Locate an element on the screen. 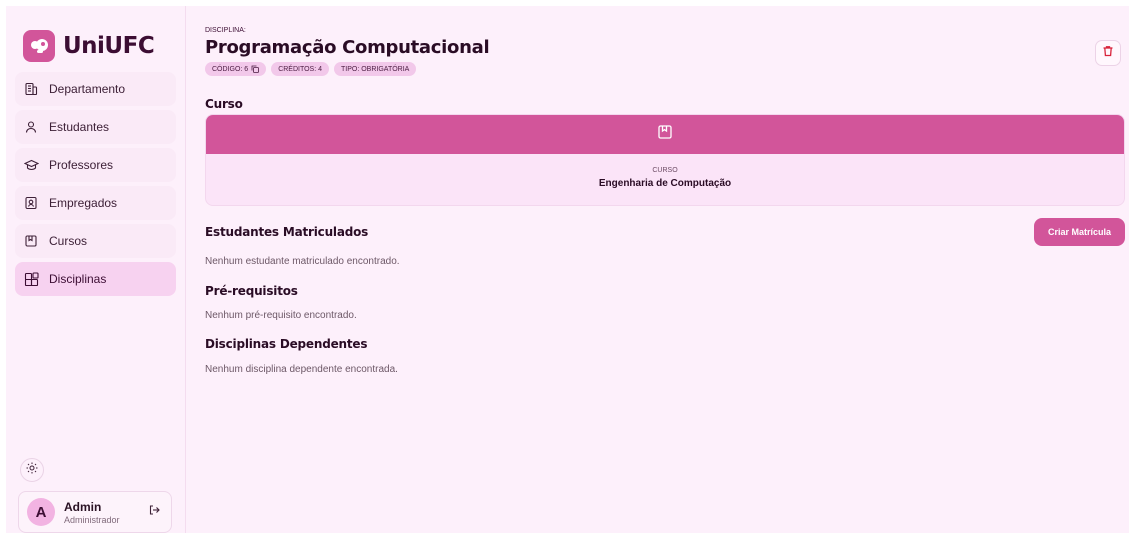 The image size is (1134, 535). badge-row: CÓDIGO: 6 CRÉDITOS: 4 TIPO: OBRIGATÓRIA is located at coordinates (311, 69).